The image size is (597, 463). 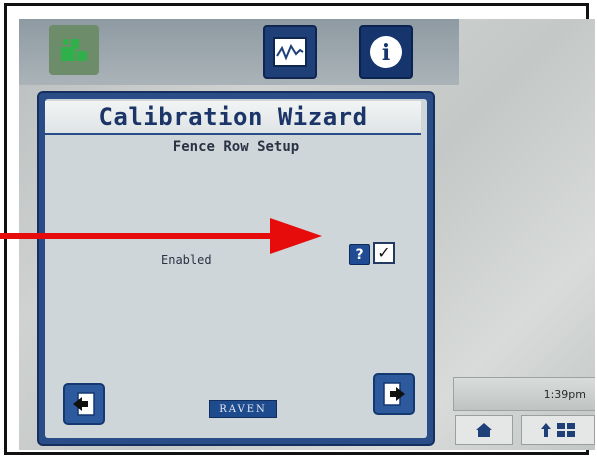 I want to click on top-toolbar: i, so click(x=239, y=52).